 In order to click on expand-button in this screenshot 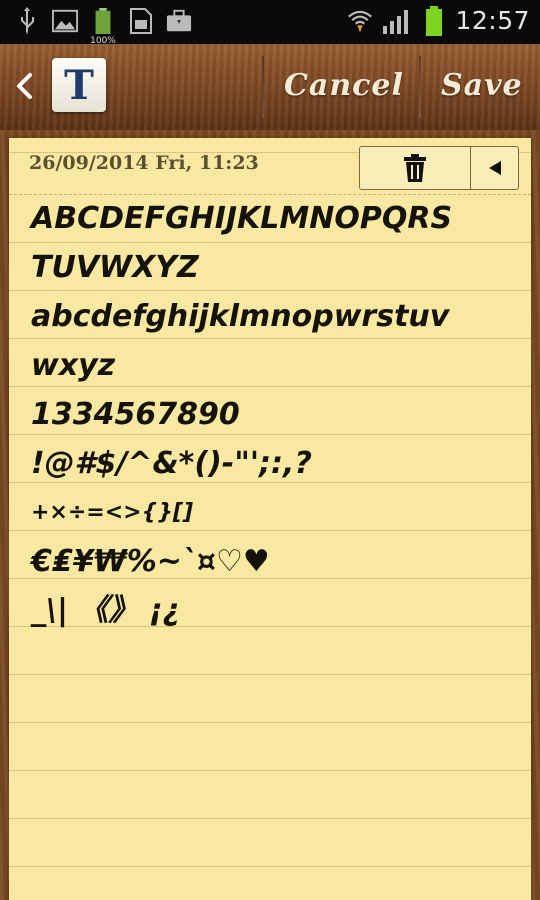, I will do `click(494, 168)`.